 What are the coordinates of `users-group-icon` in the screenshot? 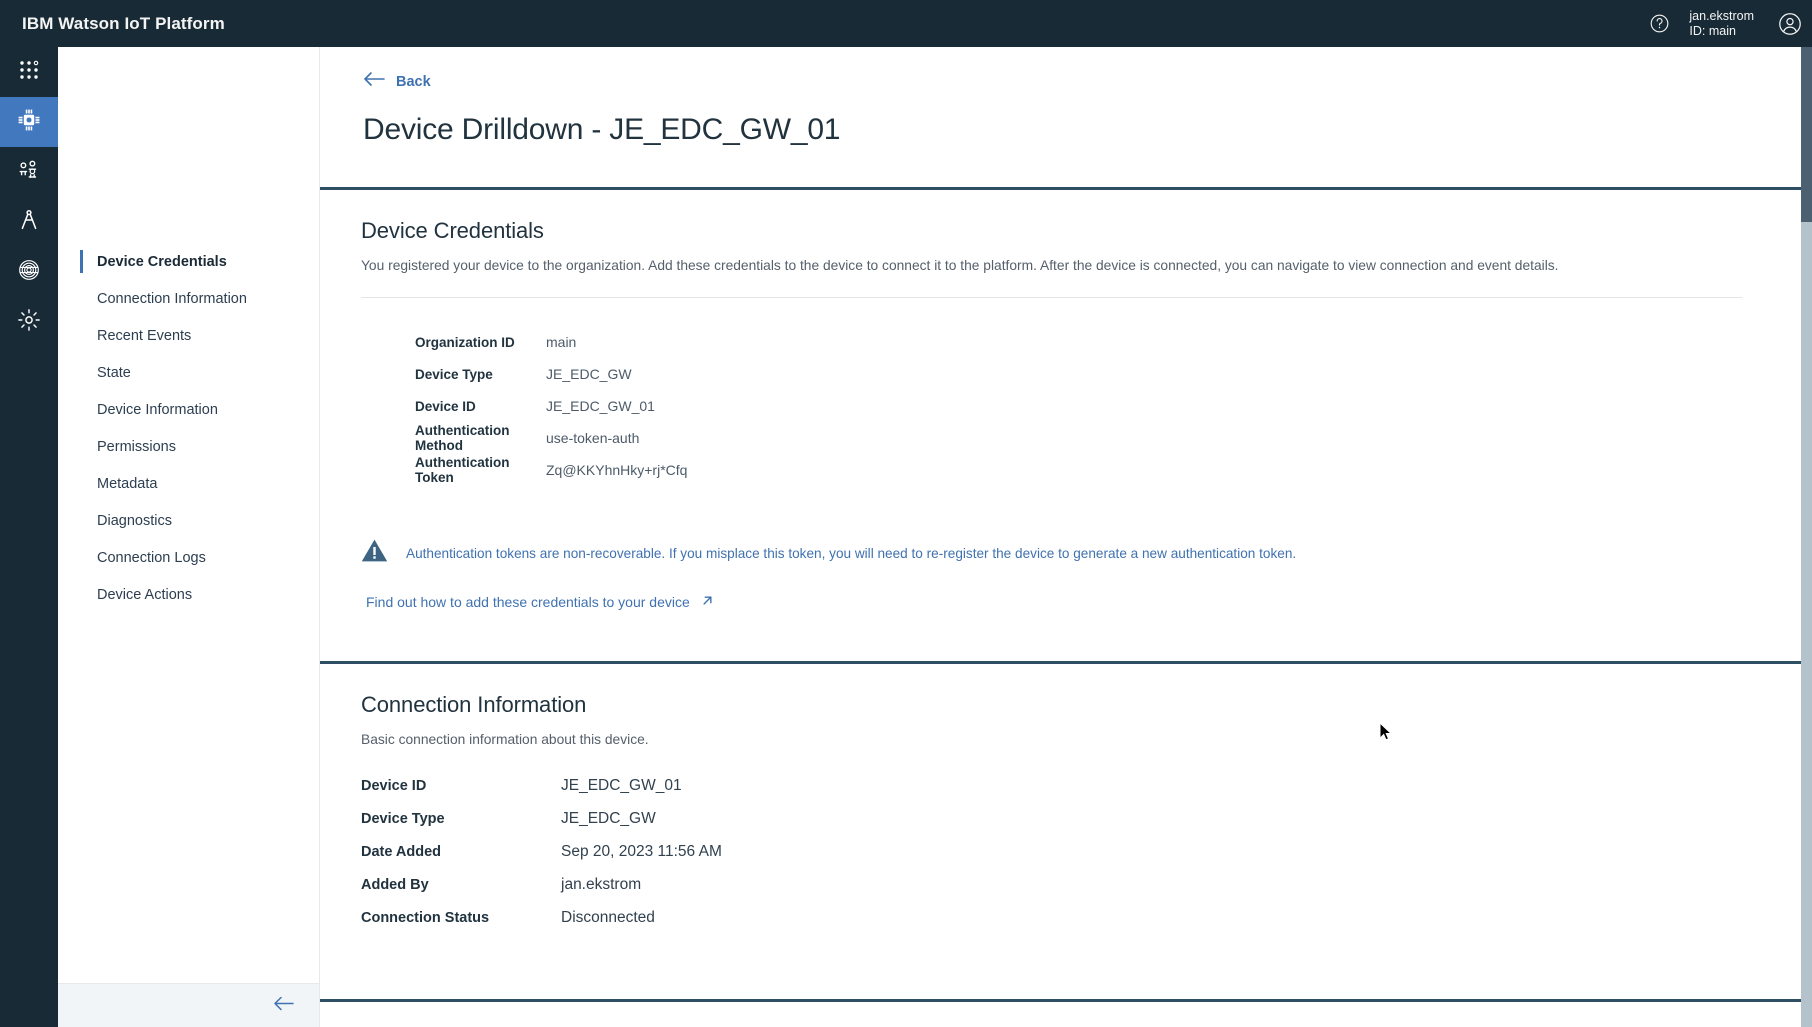 It's located at (29, 172).